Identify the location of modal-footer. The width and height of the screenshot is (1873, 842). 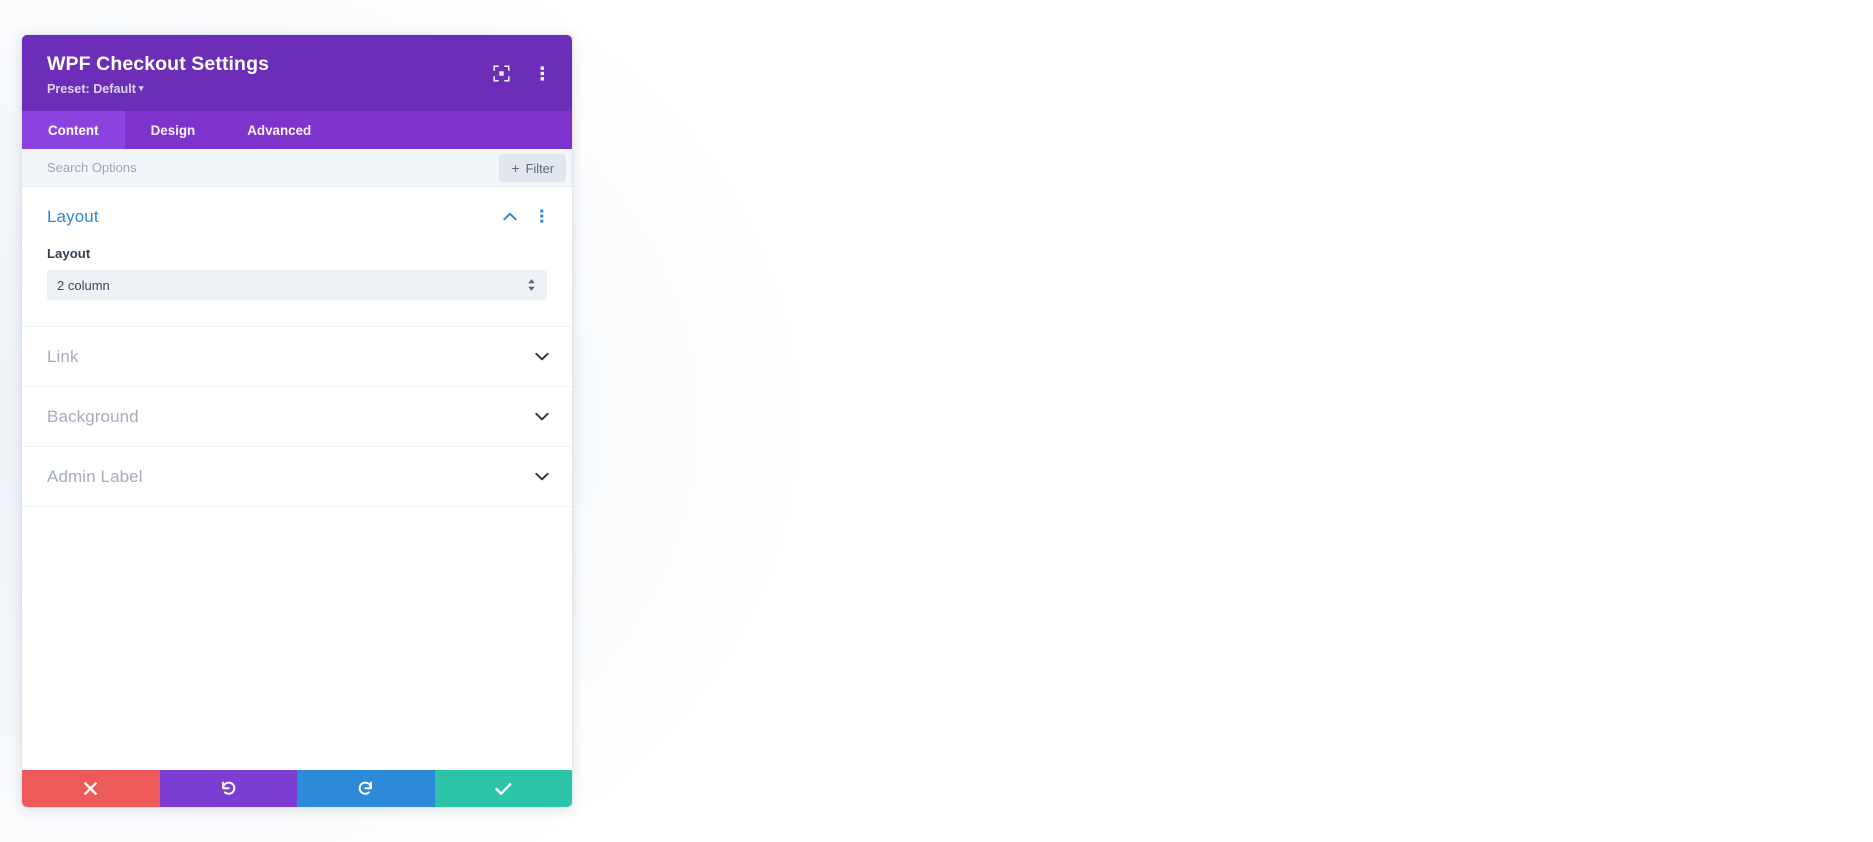
(297, 788).